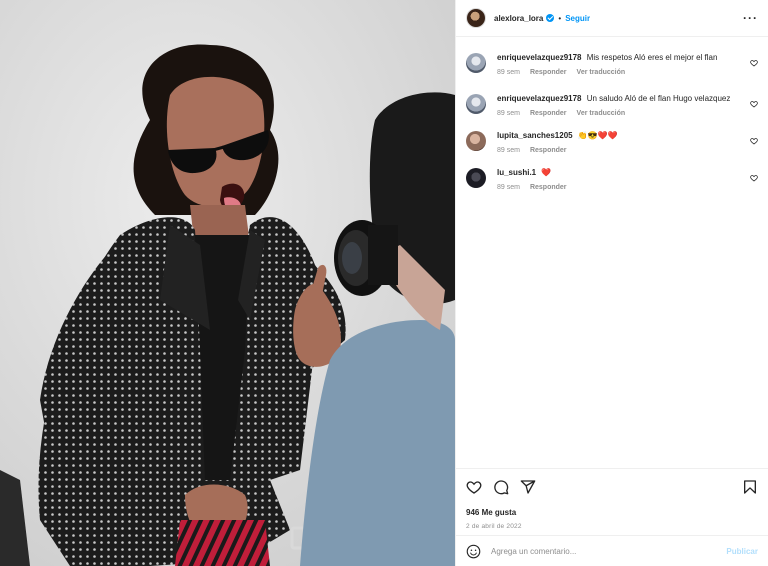 This screenshot has width=768, height=566. What do you see at coordinates (550, 18) in the screenshot?
I see `verified-badge-icon` at bounding box center [550, 18].